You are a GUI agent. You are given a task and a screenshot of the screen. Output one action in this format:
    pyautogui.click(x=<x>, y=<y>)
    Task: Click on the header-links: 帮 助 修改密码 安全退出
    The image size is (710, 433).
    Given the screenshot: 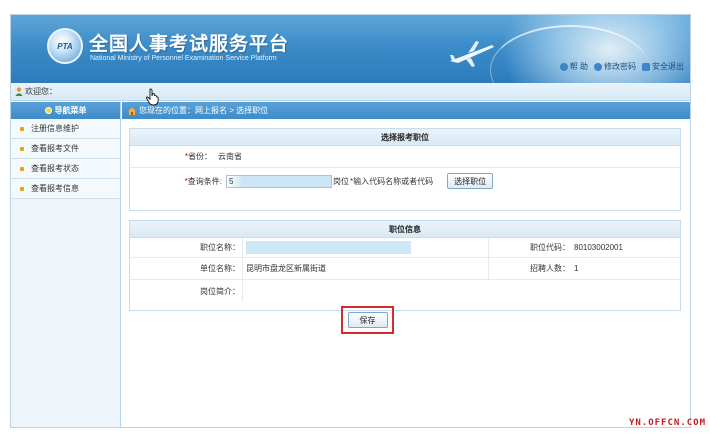 What is the action you would take?
    pyautogui.click(x=621, y=66)
    